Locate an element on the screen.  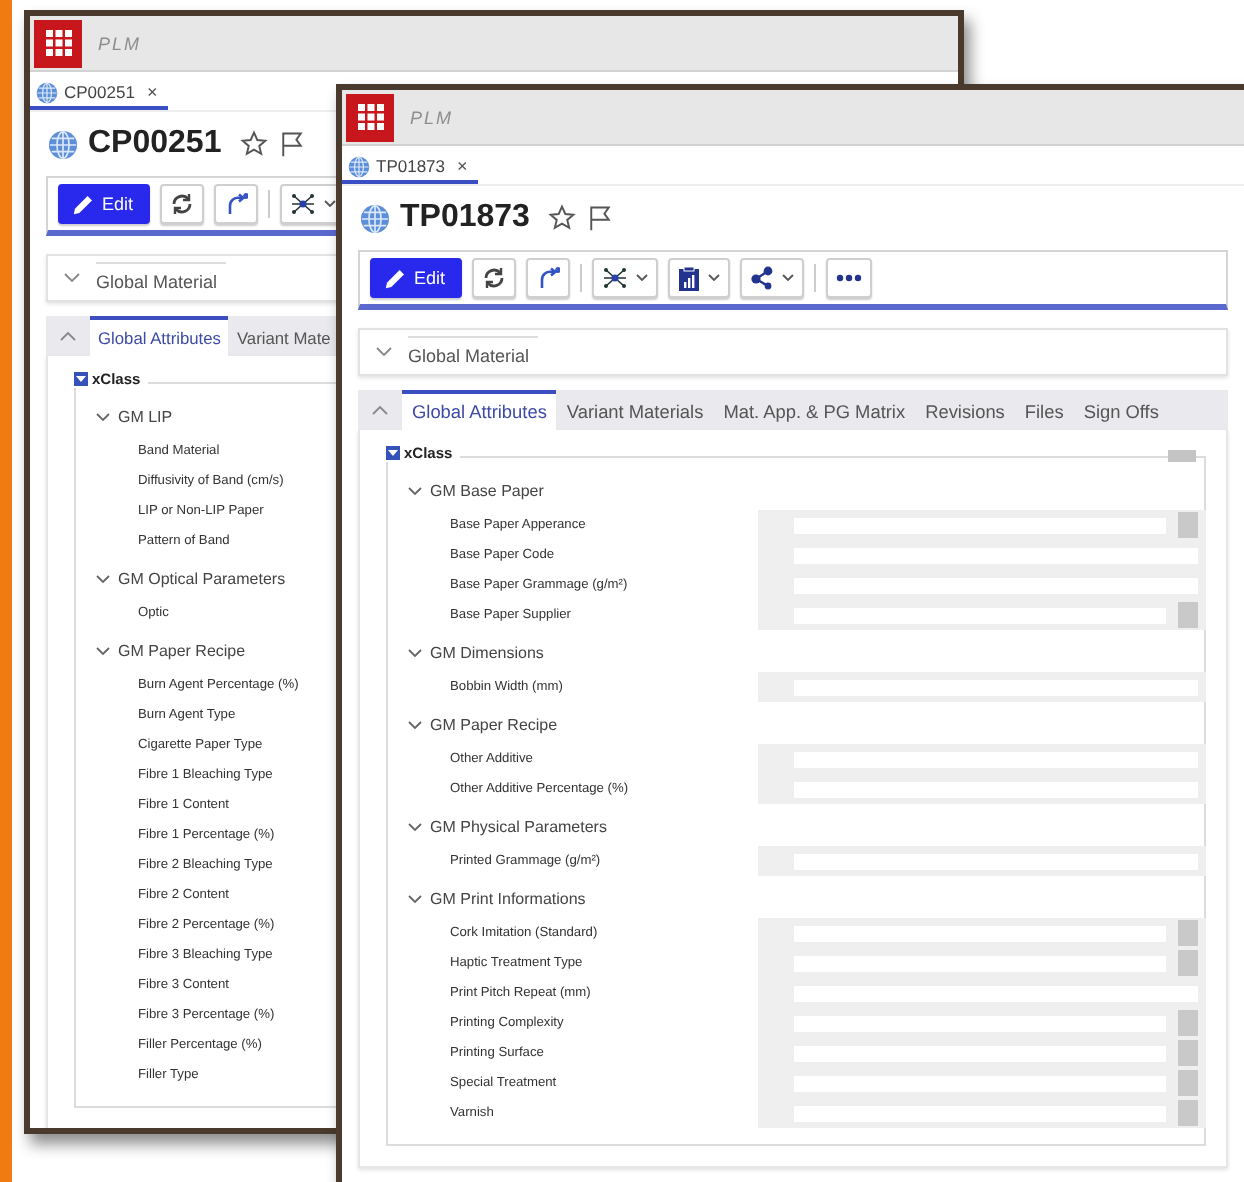
clipboard-chart-icon is located at coordinates (688, 278).